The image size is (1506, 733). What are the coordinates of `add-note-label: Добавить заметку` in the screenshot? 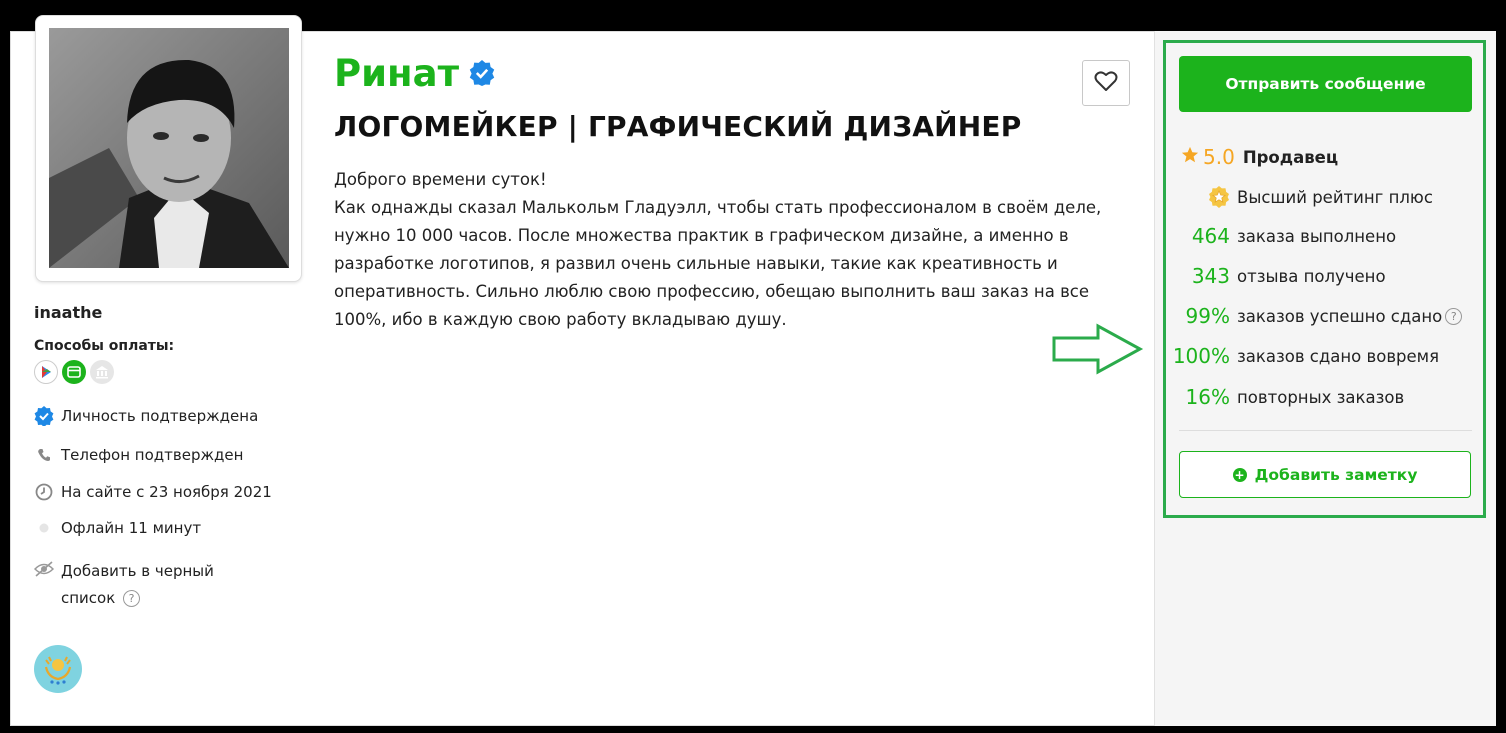 It's located at (1336, 474).